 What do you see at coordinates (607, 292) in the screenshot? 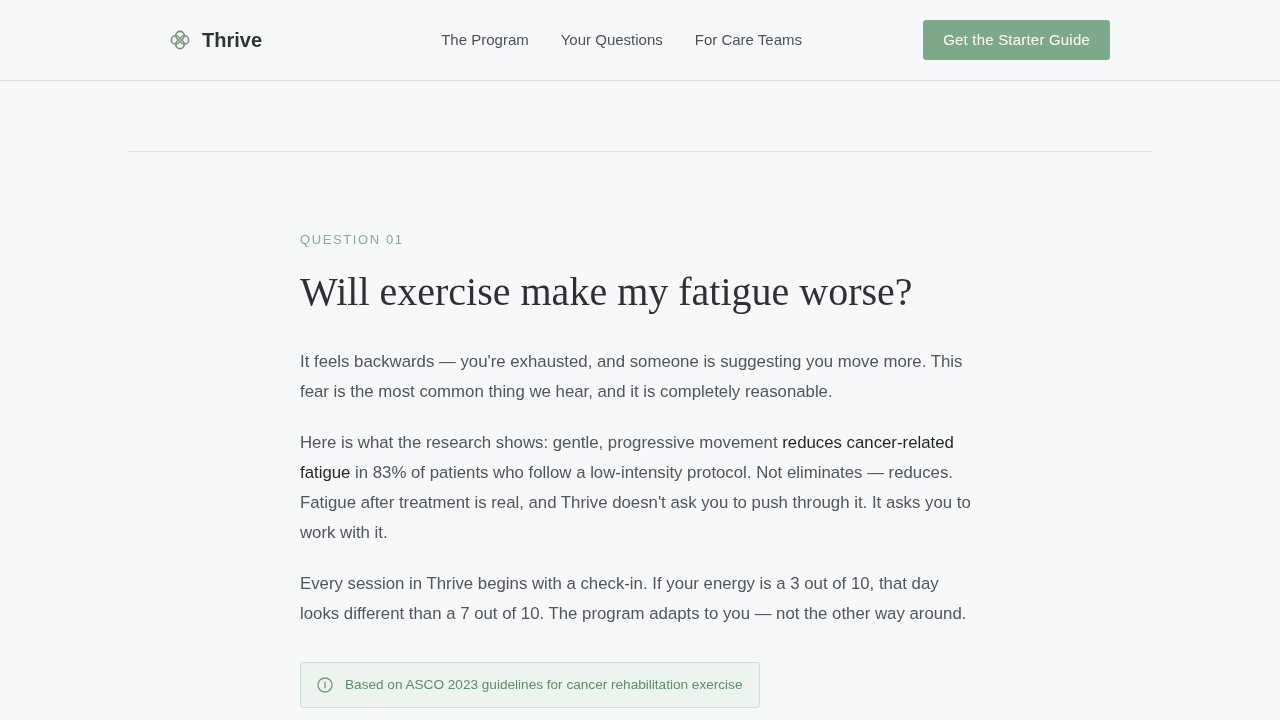
I see `question-heading: Will exercise make my fatigue worse?` at bounding box center [607, 292].